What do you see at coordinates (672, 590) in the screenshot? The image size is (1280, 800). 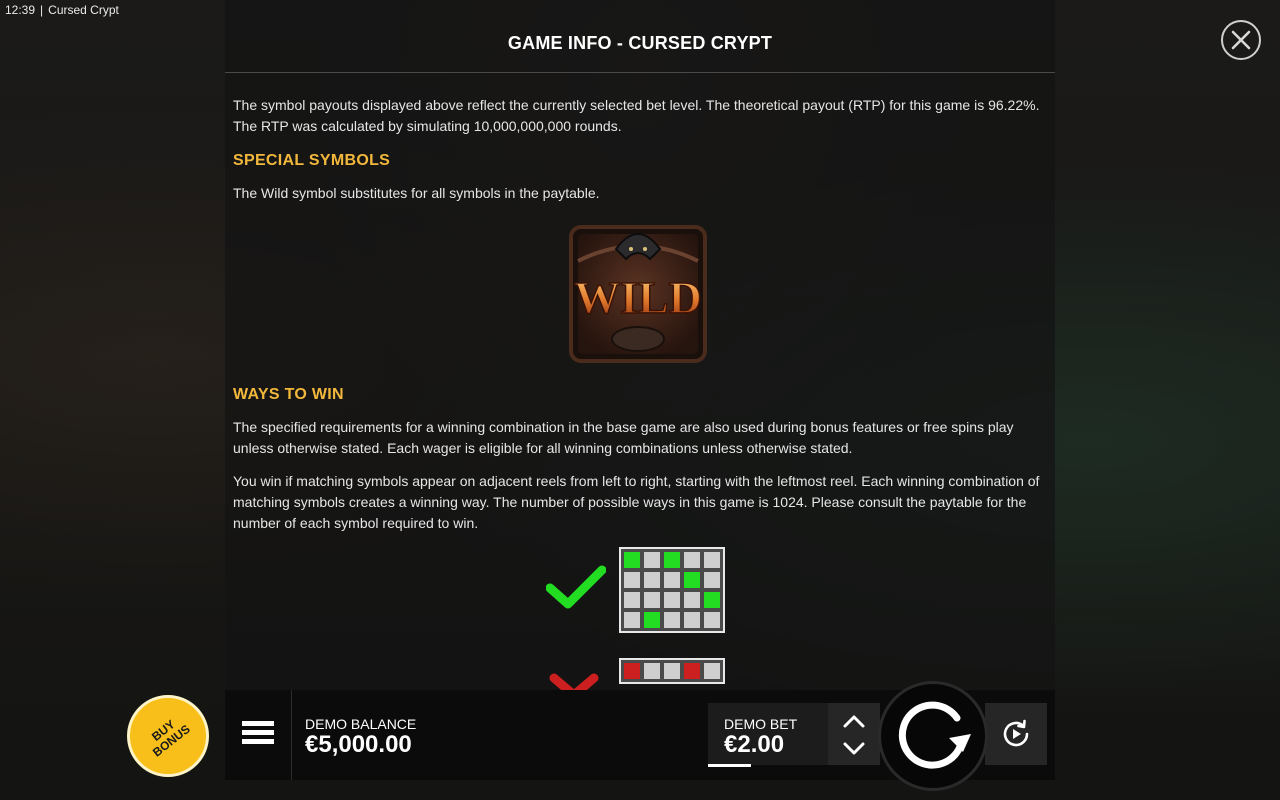 I see `valid-ways-example-grid` at bounding box center [672, 590].